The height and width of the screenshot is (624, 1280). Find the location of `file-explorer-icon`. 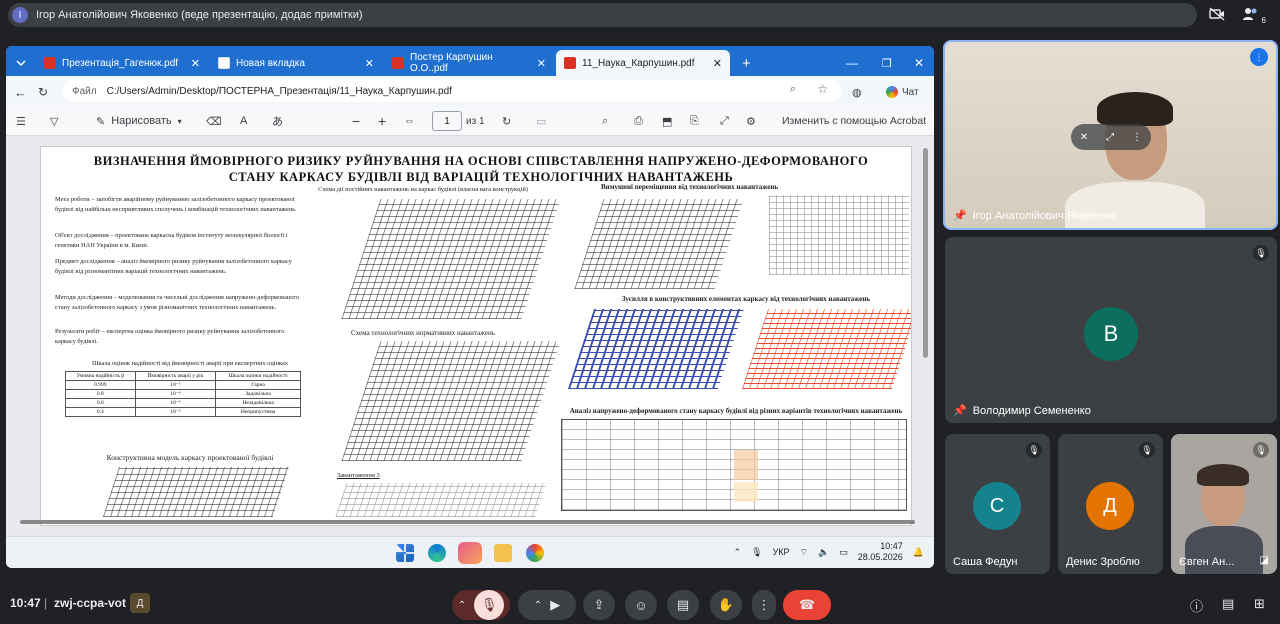

file-explorer-icon is located at coordinates (503, 553).